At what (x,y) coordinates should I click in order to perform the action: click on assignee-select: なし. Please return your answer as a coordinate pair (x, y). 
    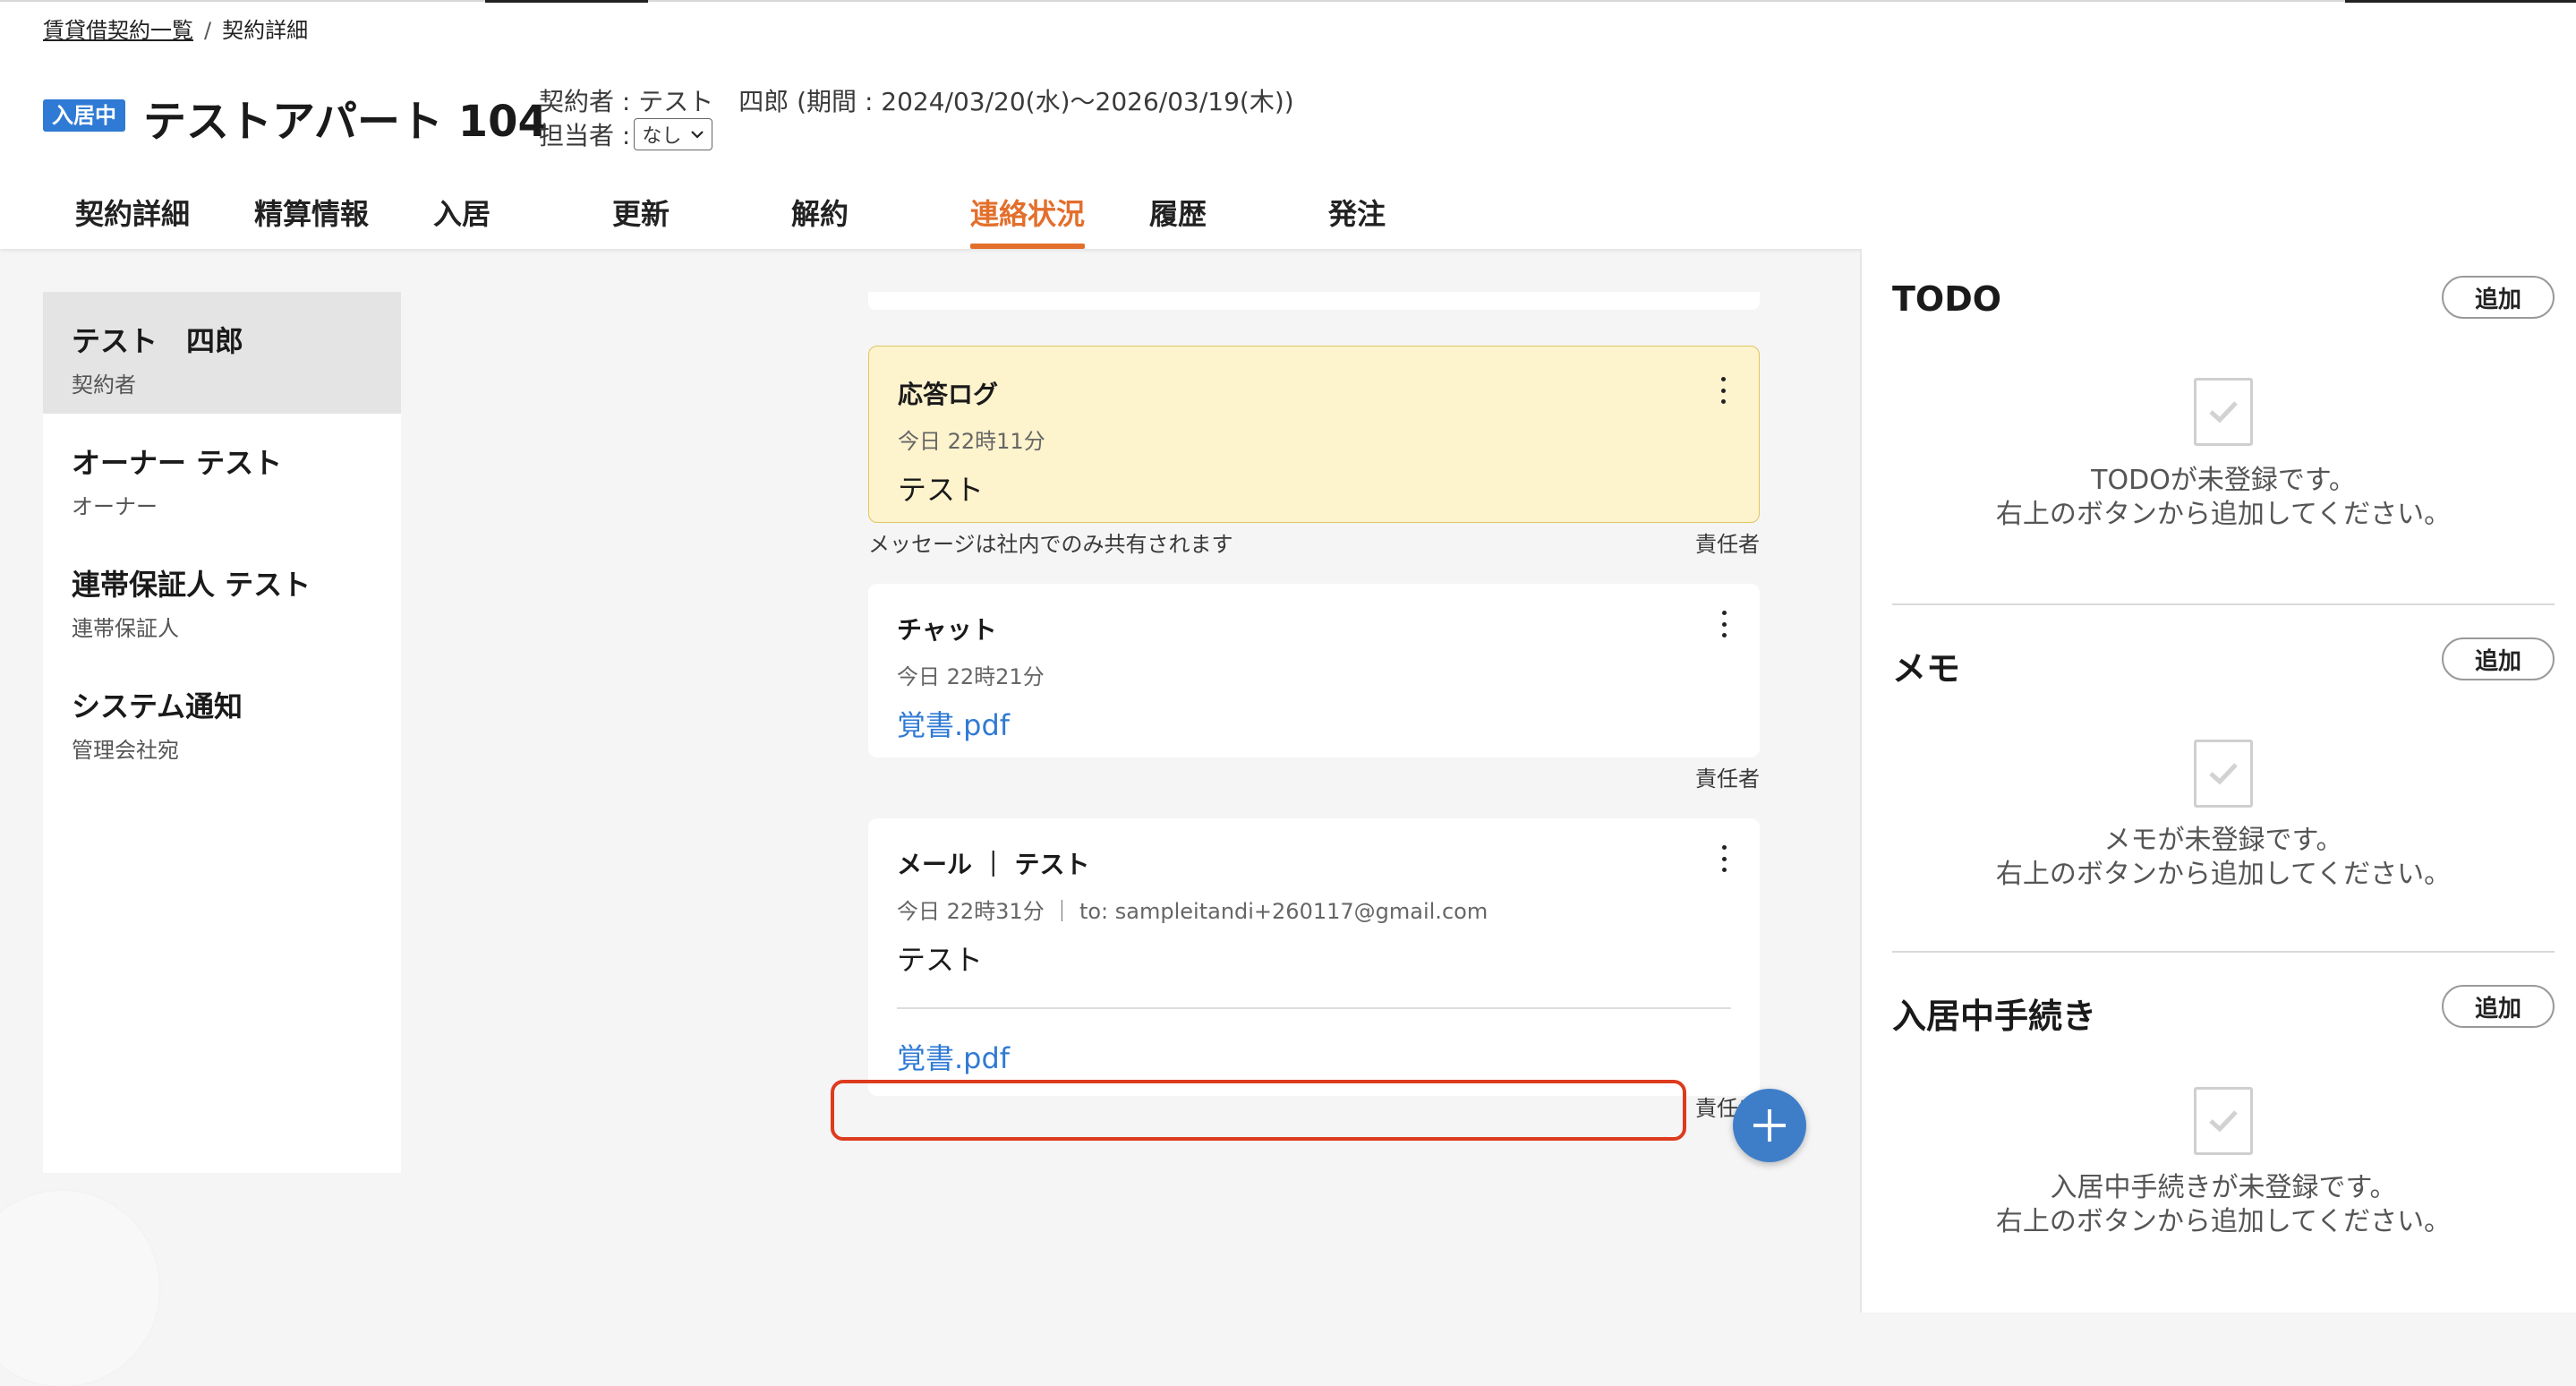
    Looking at the image, I should click on (673, 134).